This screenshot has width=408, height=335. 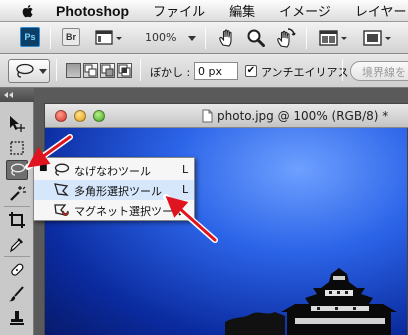 I want to click on tool-preset-picker, so click(x=29, y=71).